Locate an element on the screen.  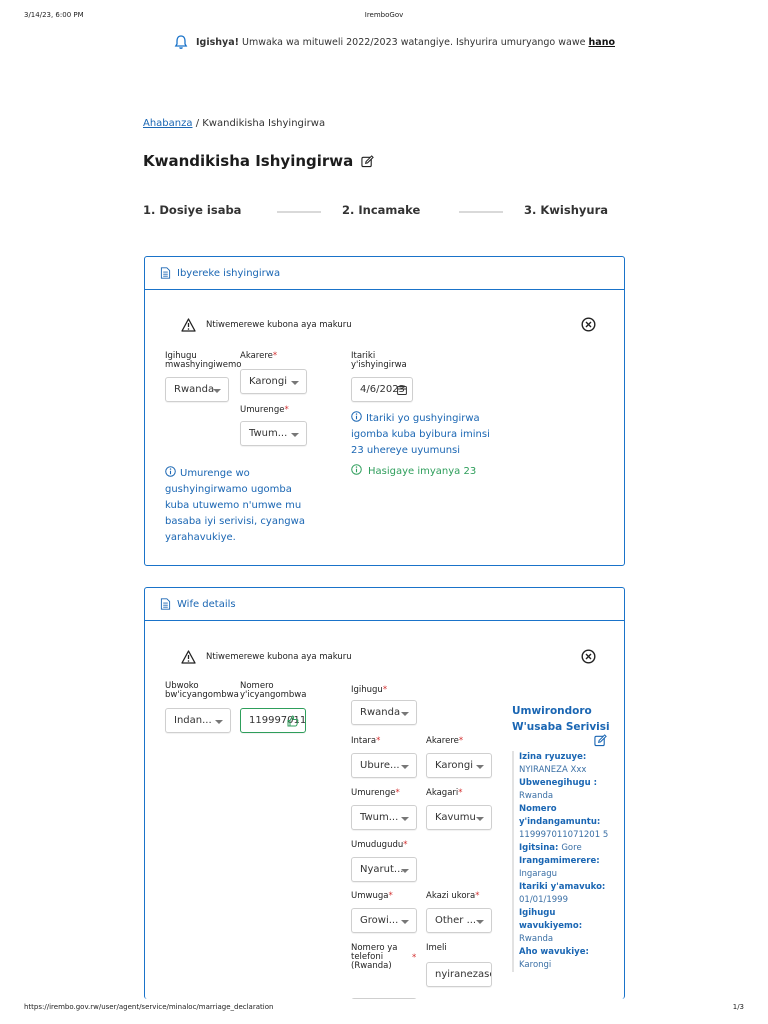
profile-field-label: Ubwenegihugu : is located at coordinates (558, 783).